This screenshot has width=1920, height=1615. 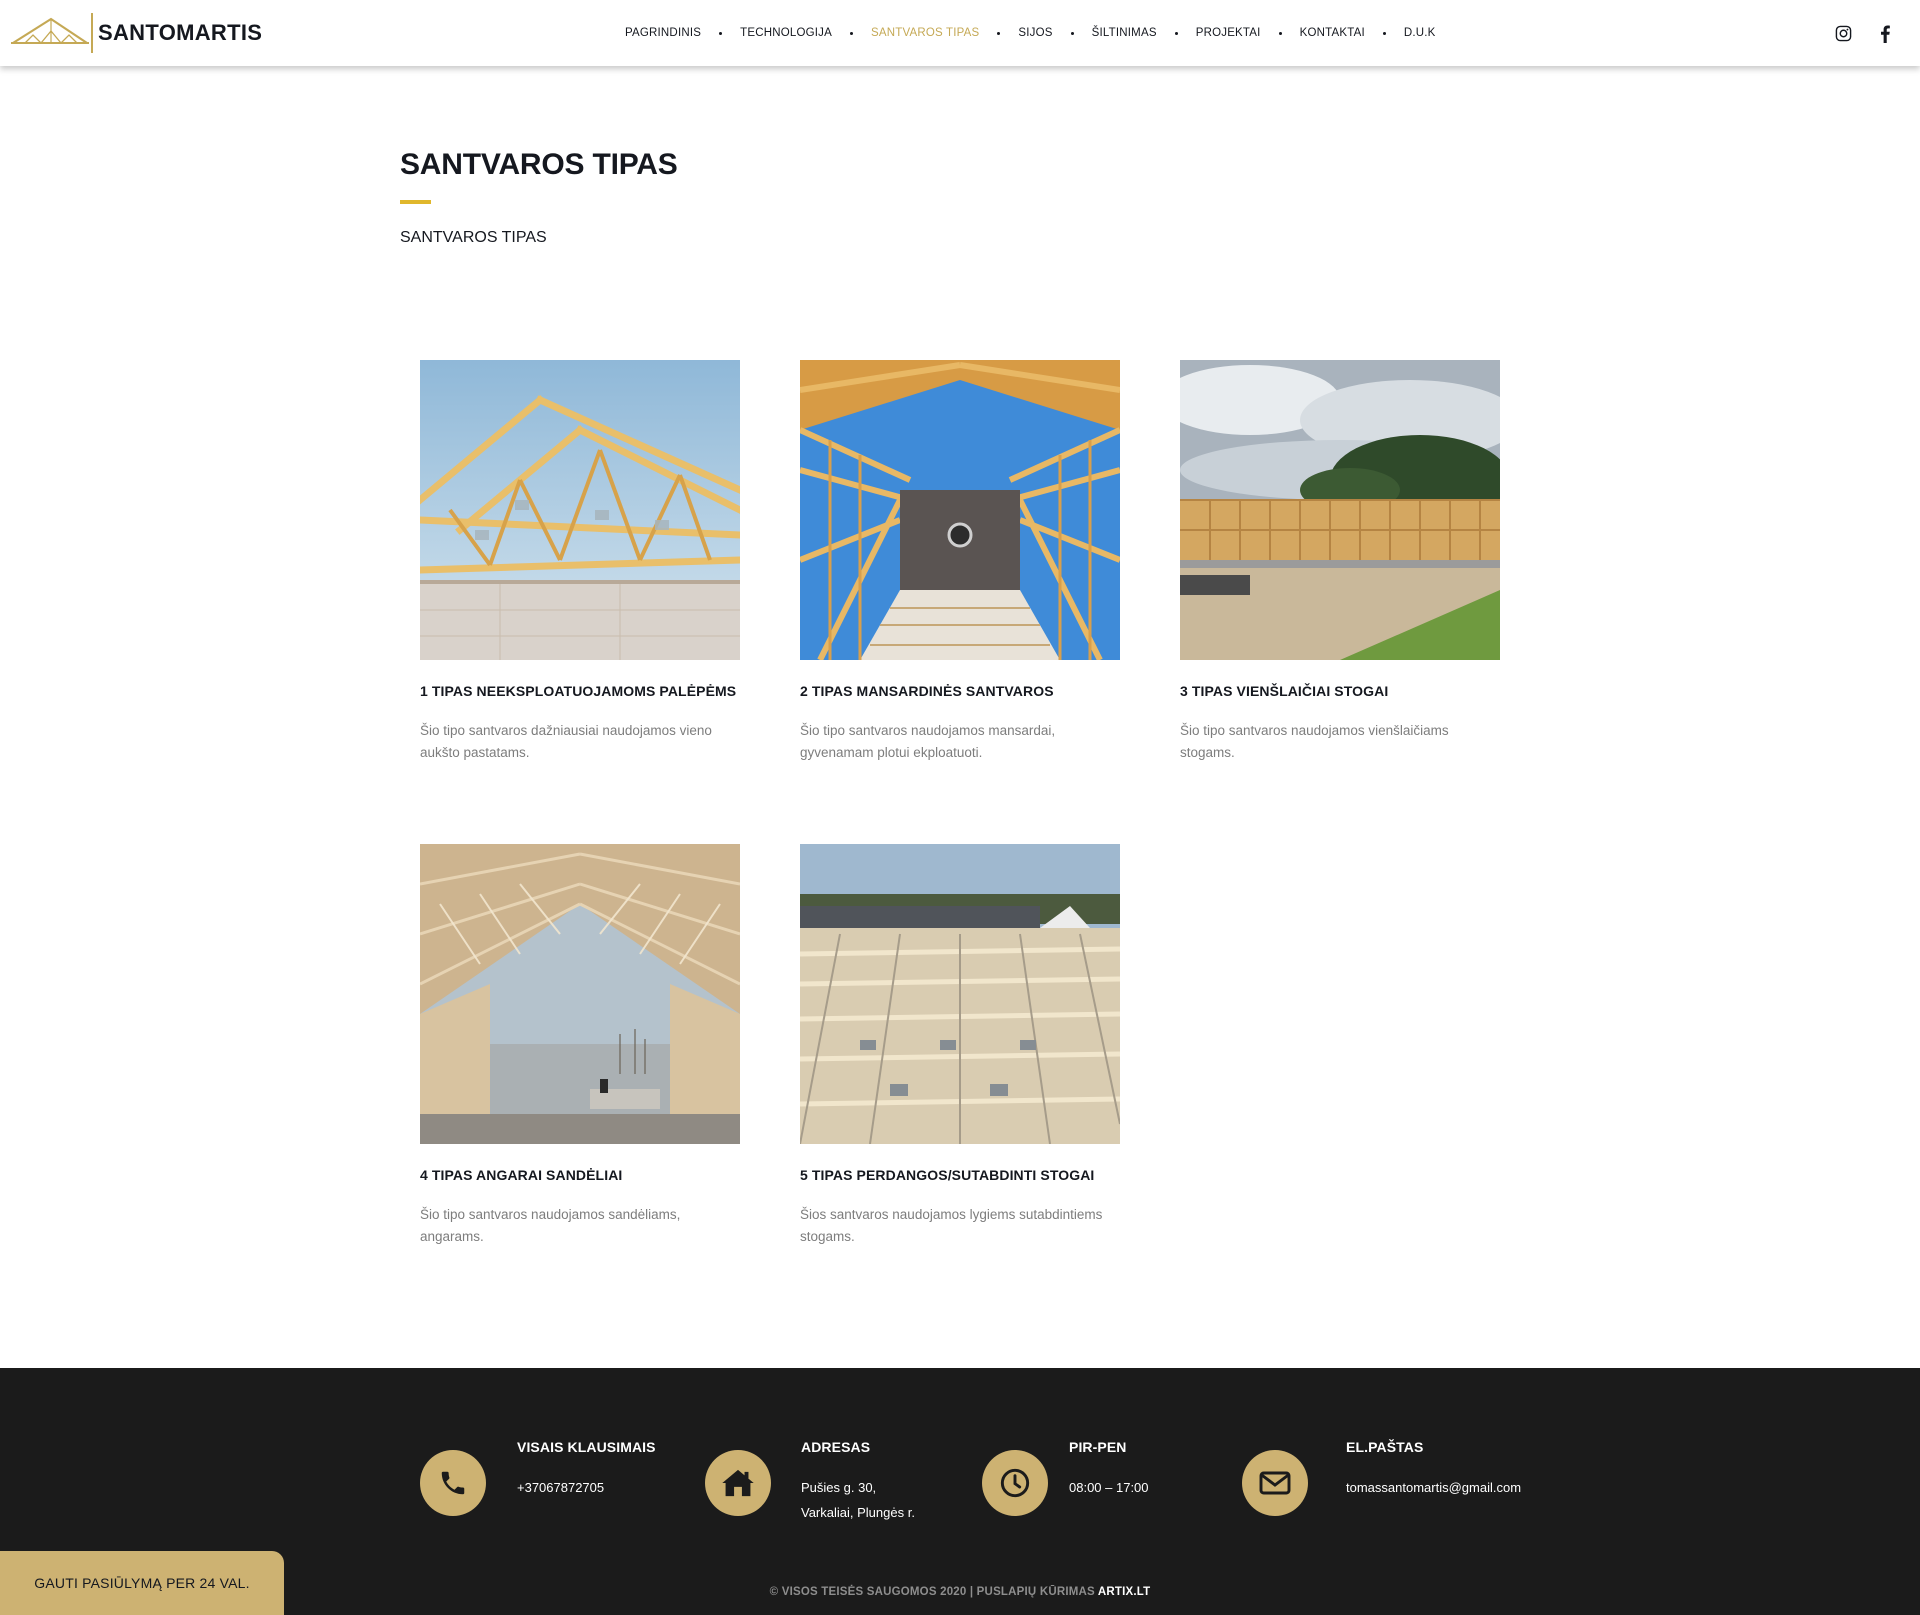 I want to click on logo-divider, so click(x=92, y=33).